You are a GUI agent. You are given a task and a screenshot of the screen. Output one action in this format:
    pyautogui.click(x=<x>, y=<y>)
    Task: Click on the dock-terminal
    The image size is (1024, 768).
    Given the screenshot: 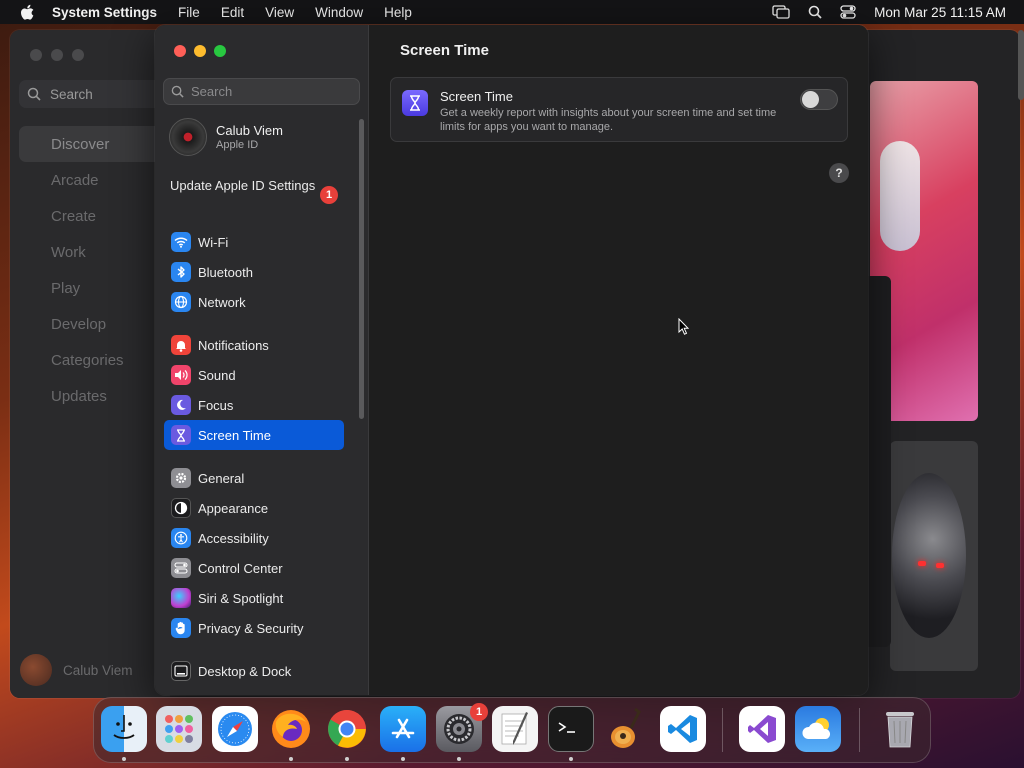 What is the action you would take?
    pyautogui.click(x=571, y=729)
    